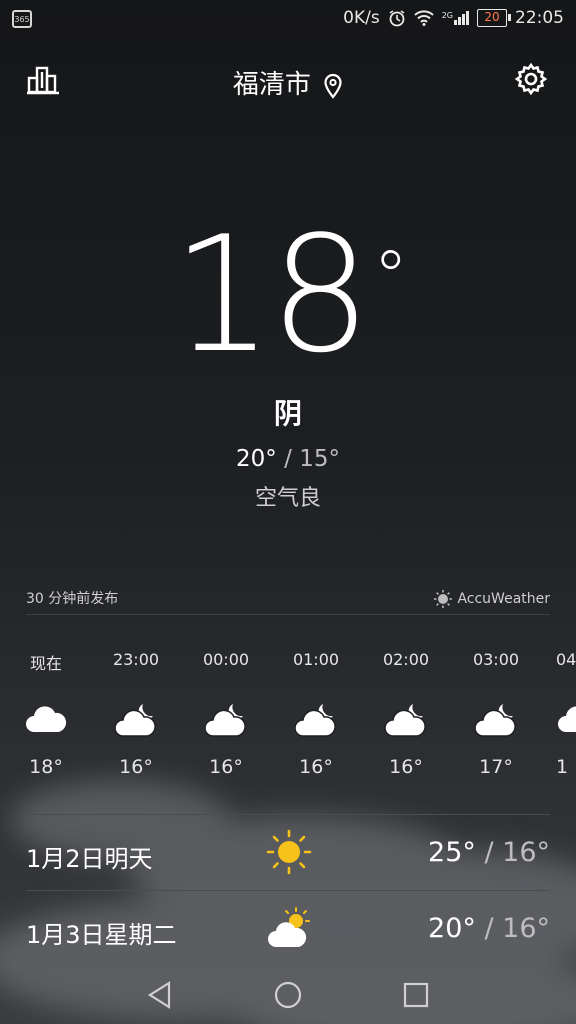 The image size is (576, 1024). Describe the element at coordinates (226, 659) in the screenshot. I see `hour-time: 00:00` at that location.